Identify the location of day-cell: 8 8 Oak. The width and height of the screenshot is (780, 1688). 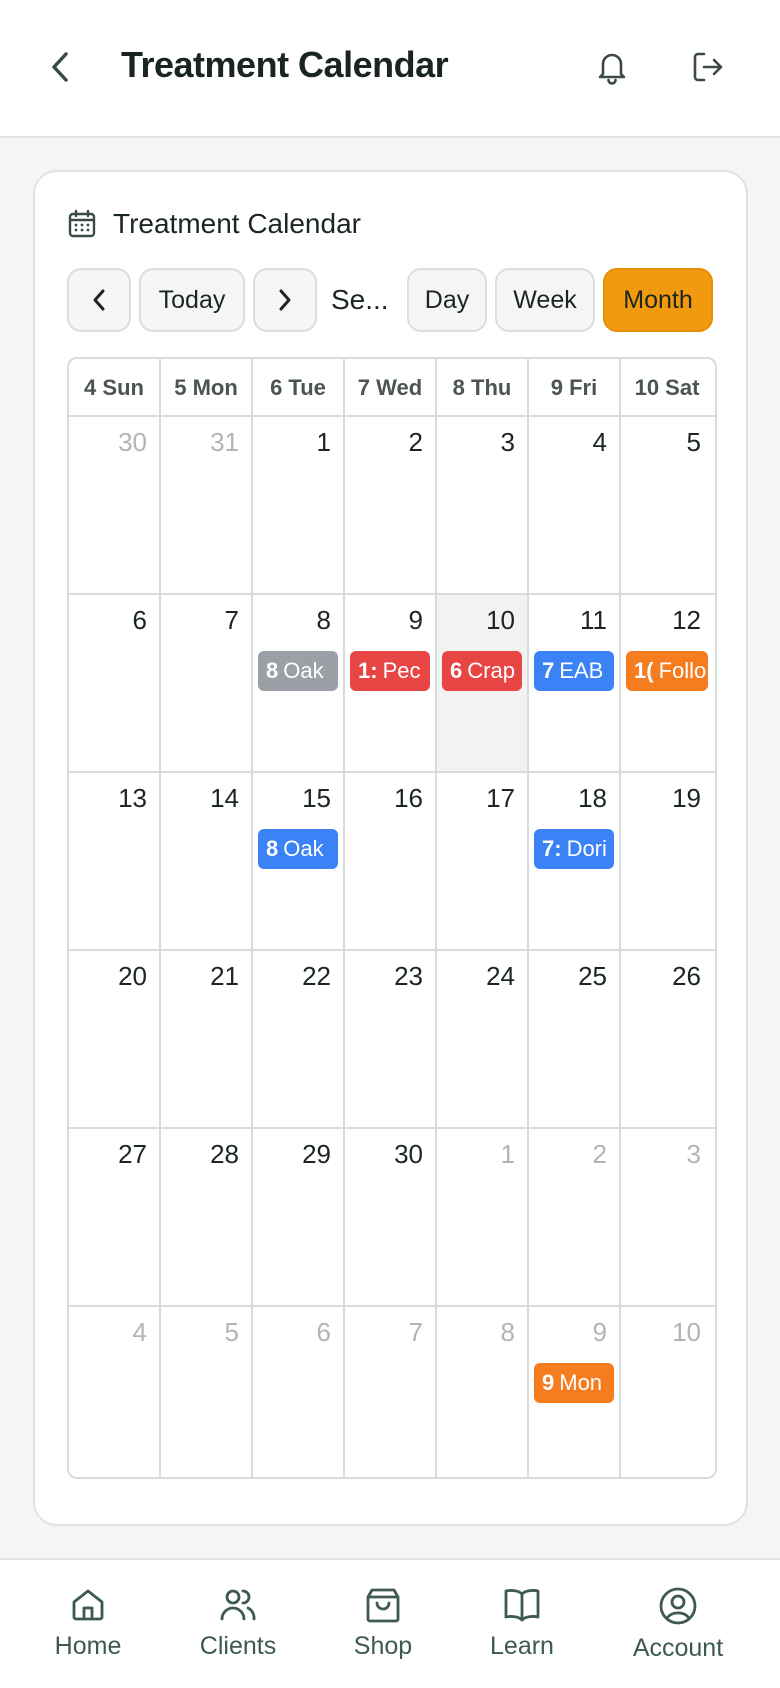
(299, 683).